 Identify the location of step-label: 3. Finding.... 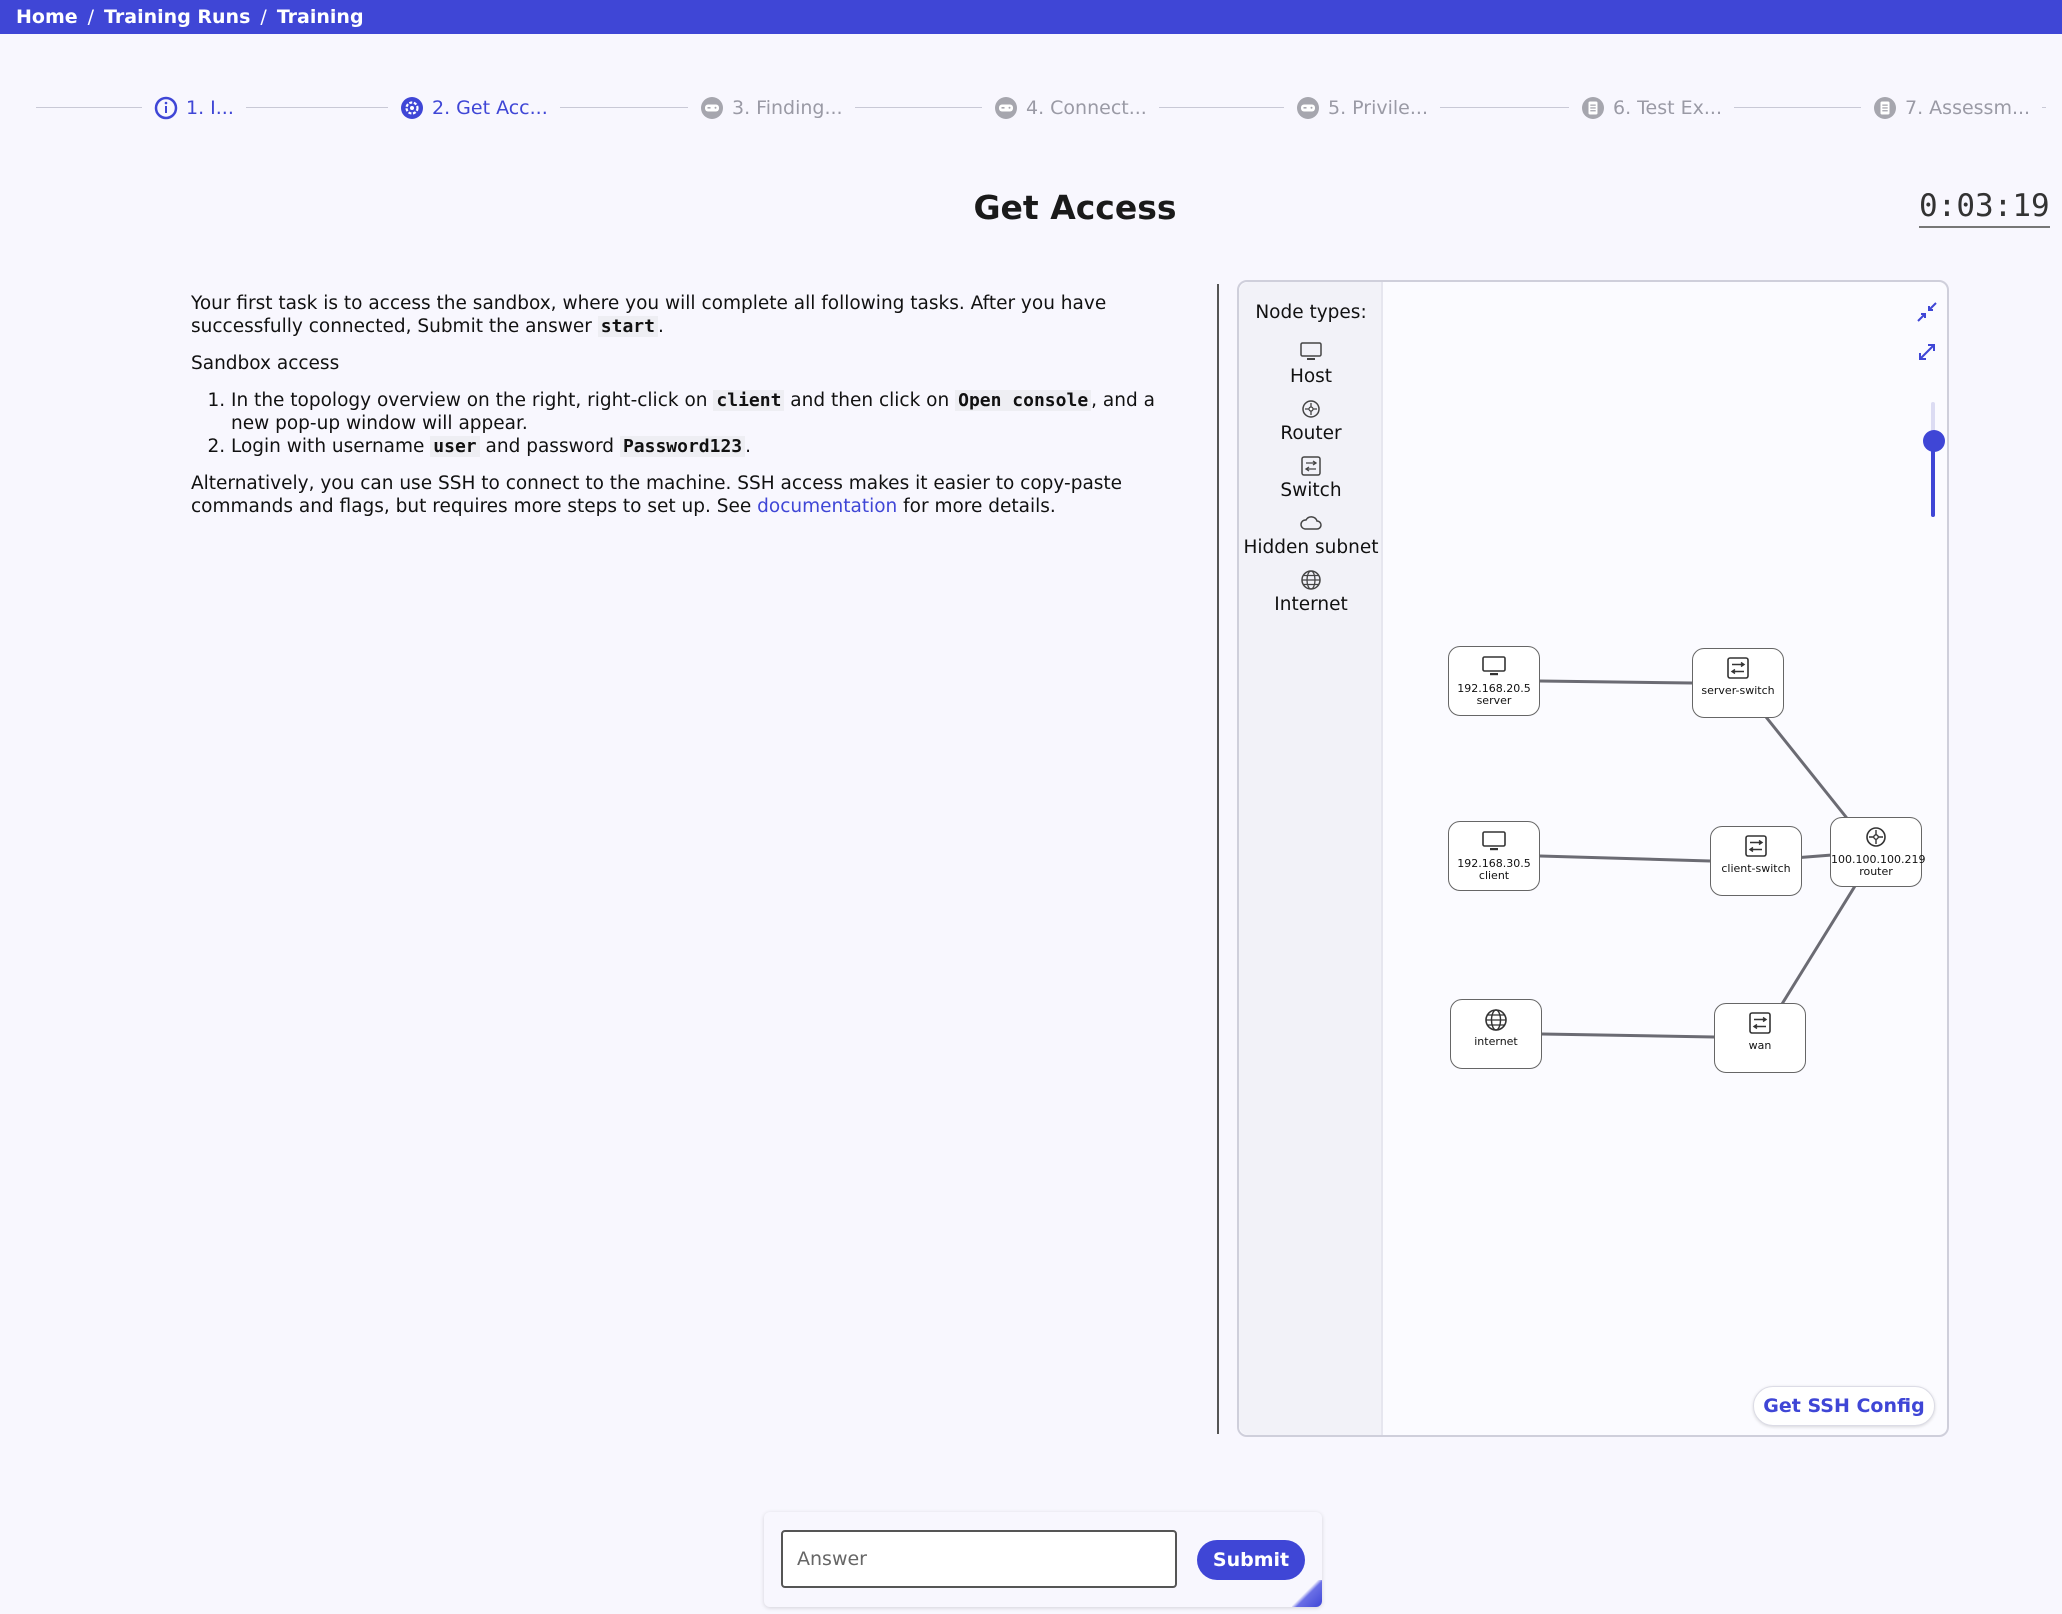
(787, 108).